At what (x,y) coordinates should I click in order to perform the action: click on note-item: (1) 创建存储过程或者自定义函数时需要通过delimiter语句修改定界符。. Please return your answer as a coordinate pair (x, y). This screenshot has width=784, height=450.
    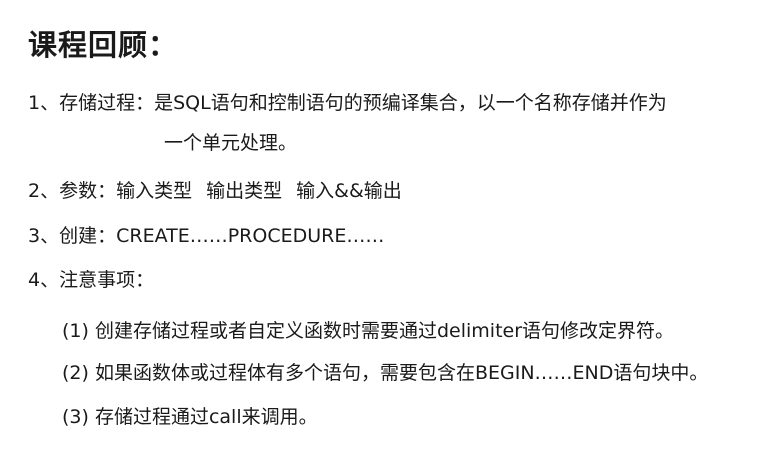
    Looking at the image, I should click on (368, 329).